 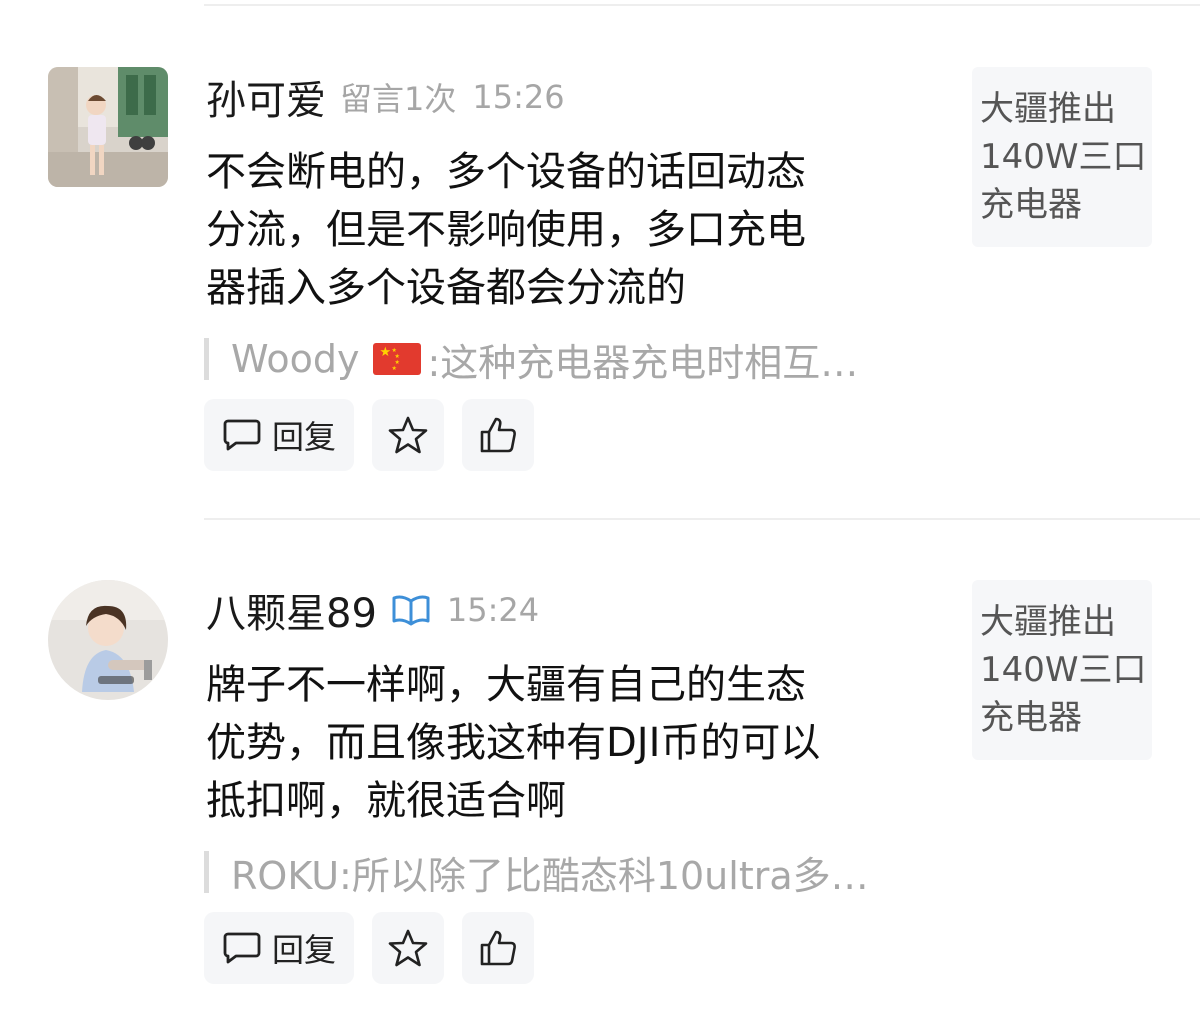 I want to click on top-divider, so click(x=702, y=5).